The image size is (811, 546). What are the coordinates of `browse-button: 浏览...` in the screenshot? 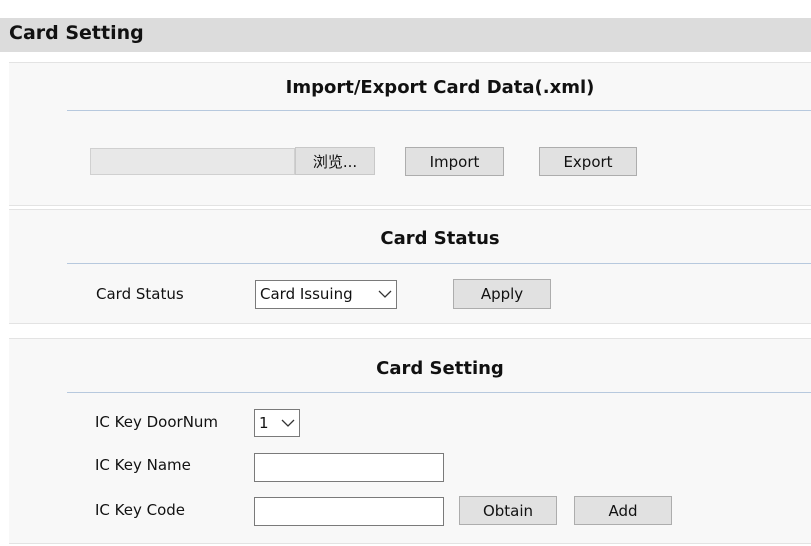 It's located at (335, 161).